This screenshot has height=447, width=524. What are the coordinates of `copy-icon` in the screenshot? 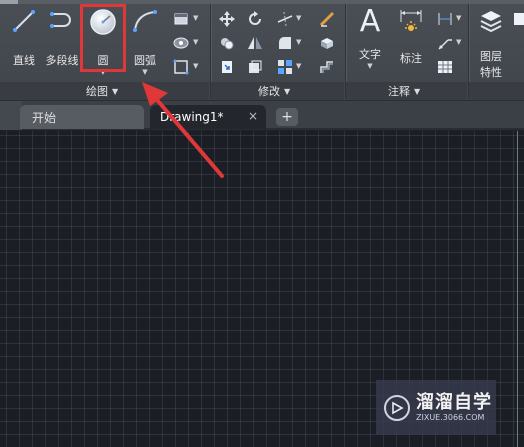 It's located at (227, 43).